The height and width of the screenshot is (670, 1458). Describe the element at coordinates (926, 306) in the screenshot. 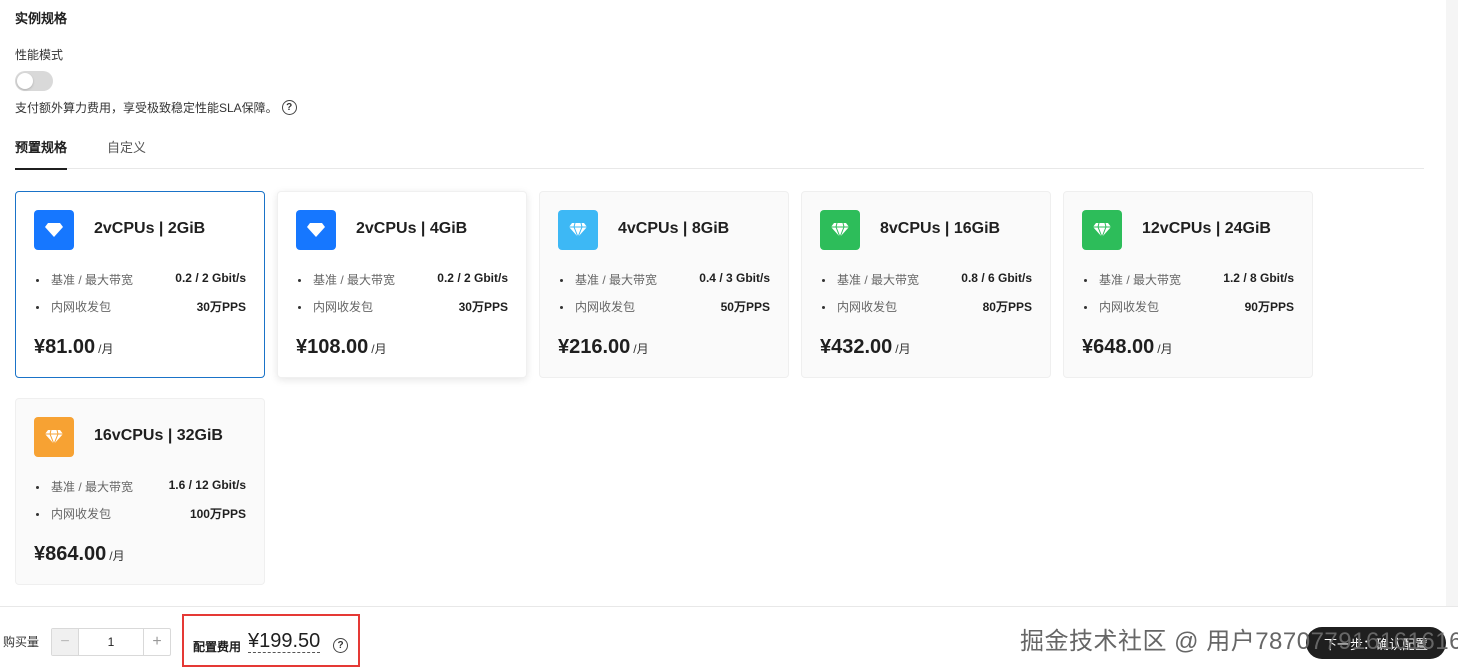

I see `pps-row: 内网收发包 80万PPS` at that location.